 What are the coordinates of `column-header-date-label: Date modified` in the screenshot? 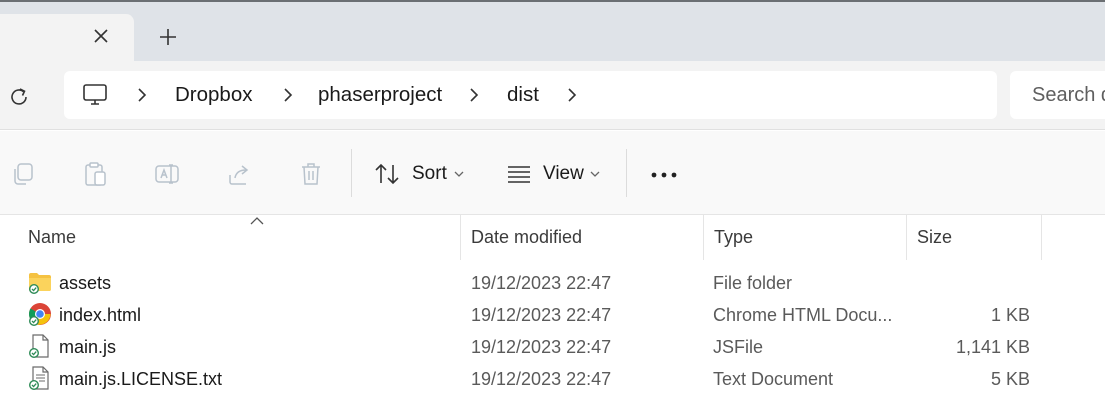 It's located at (527, 237).